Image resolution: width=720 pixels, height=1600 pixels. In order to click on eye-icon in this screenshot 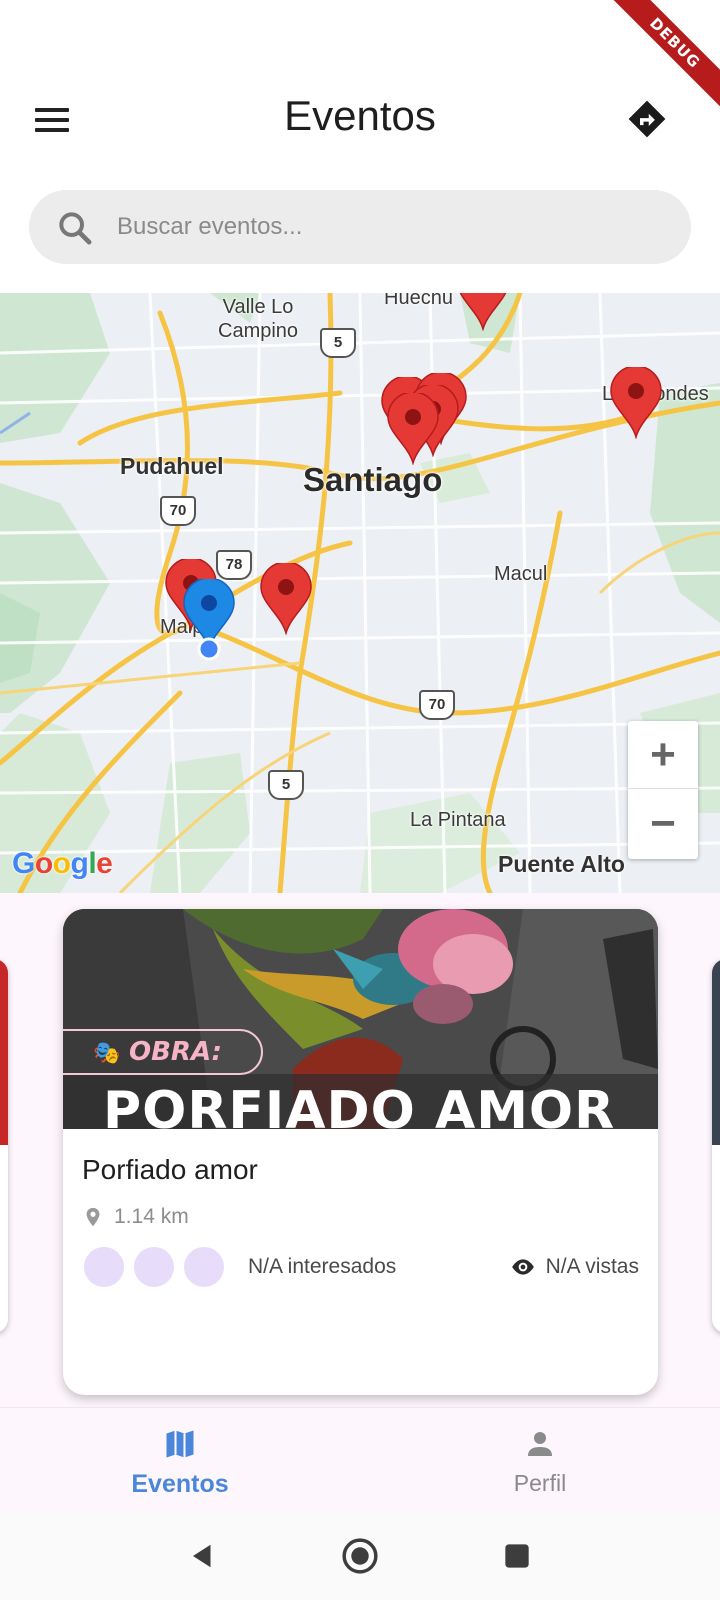, I will do `click(522, 1267)`.